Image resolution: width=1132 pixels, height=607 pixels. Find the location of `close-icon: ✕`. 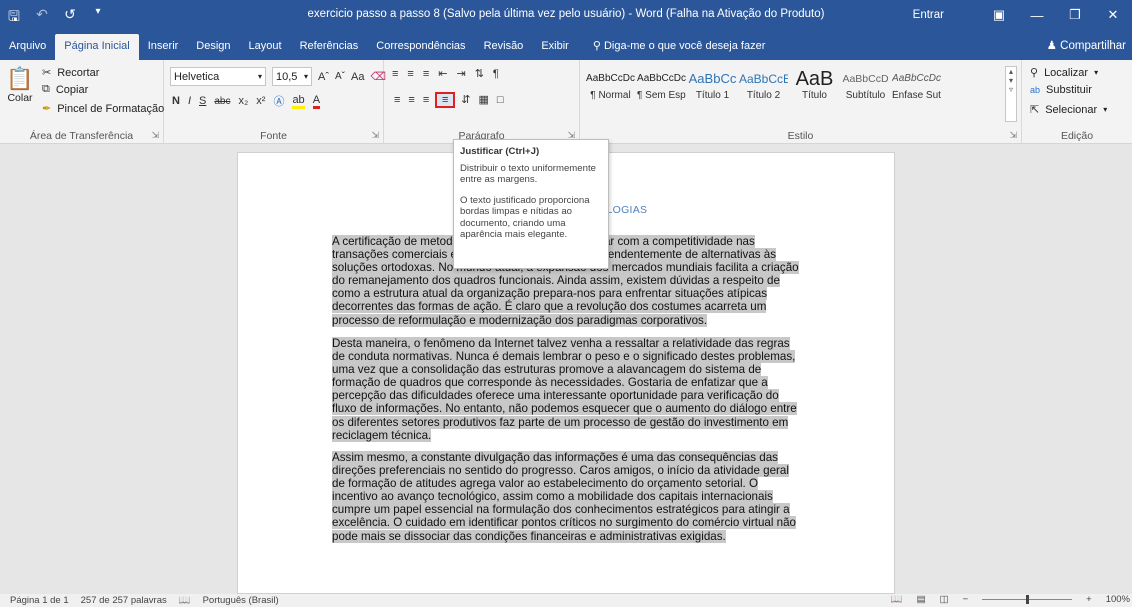

close-icon: ✕ is located at coordinates (1113, 15).